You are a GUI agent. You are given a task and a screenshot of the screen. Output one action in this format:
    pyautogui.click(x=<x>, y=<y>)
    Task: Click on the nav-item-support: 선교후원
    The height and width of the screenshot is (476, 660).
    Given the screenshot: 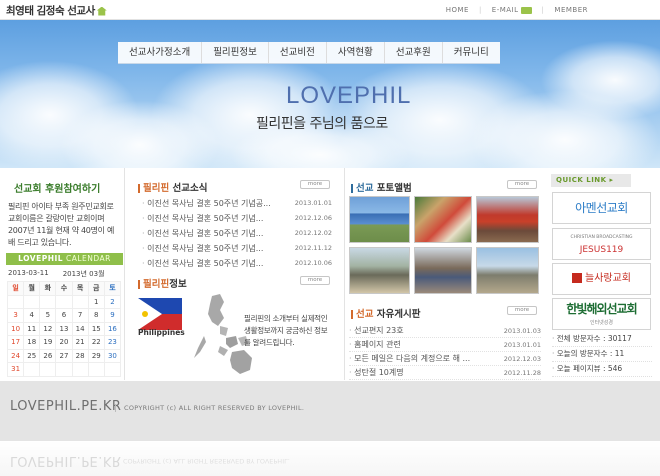 What is the action you would take?
    pyautogui.click(x=412, y=52)
    